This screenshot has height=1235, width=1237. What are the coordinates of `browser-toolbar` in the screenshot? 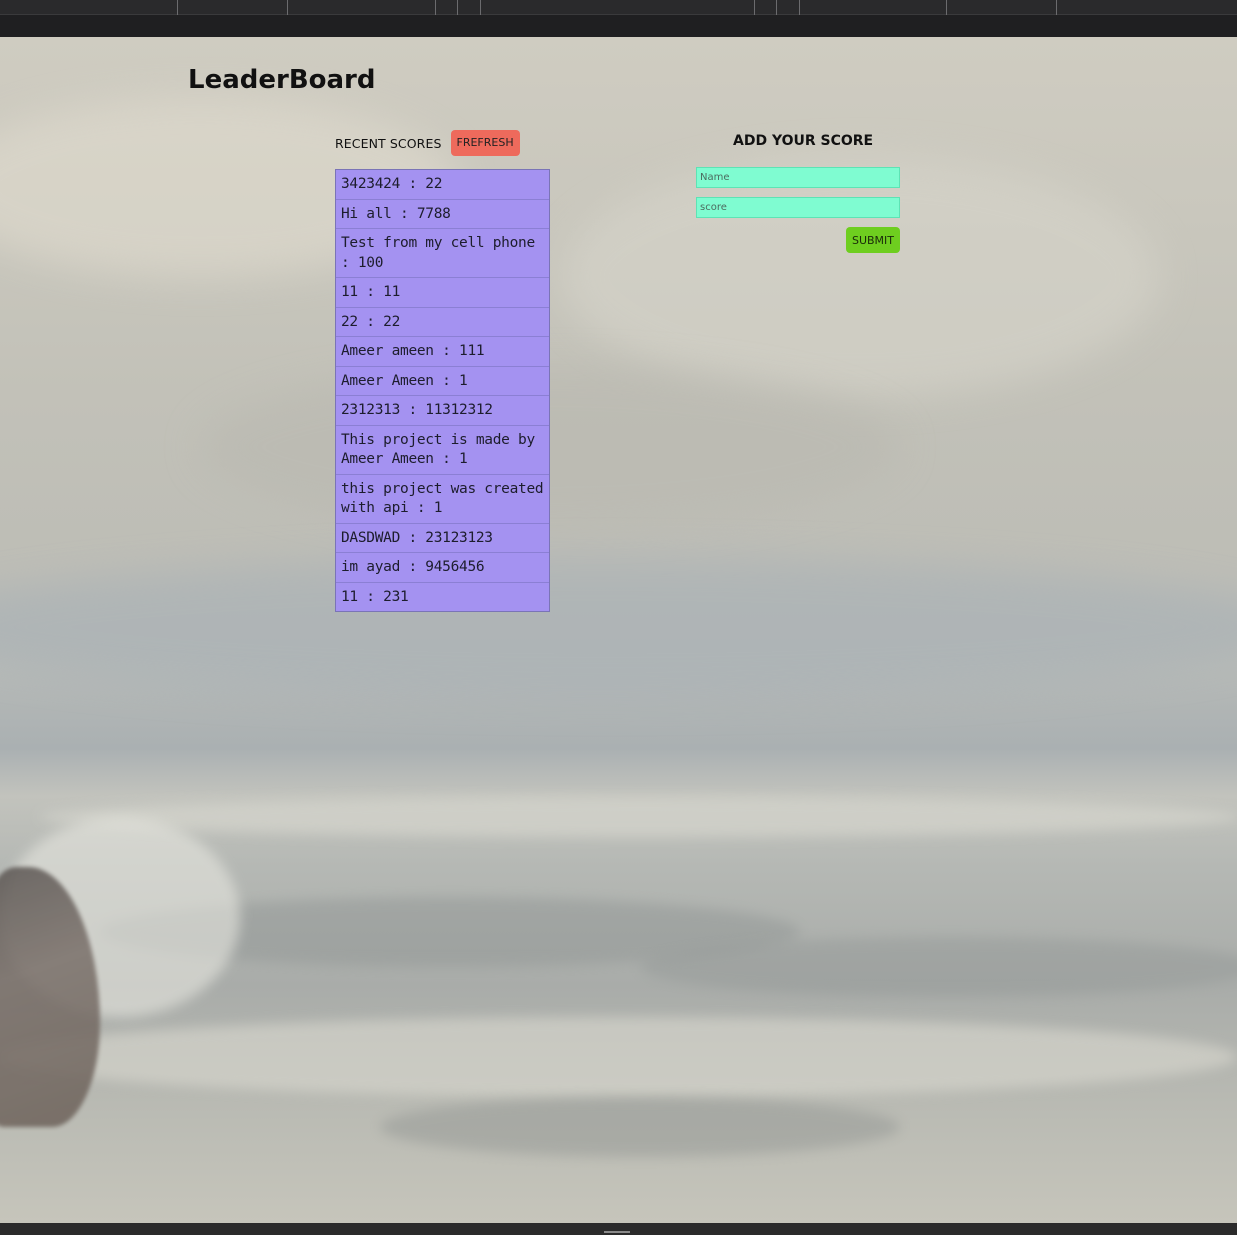 It's located at (618, 26).